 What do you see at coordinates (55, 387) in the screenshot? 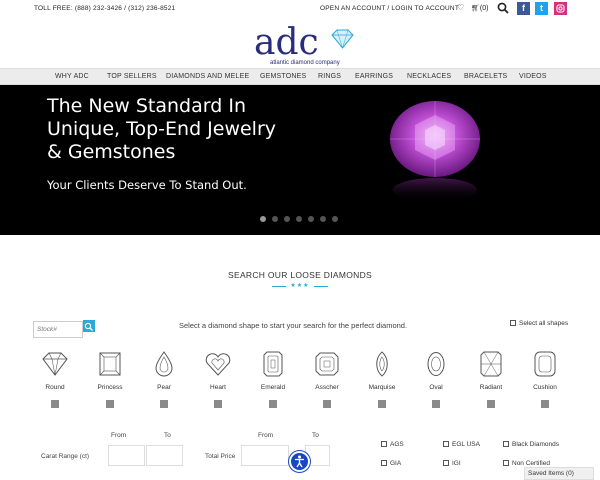
I see `shape-label: Round` at bounding box center [55, 387].